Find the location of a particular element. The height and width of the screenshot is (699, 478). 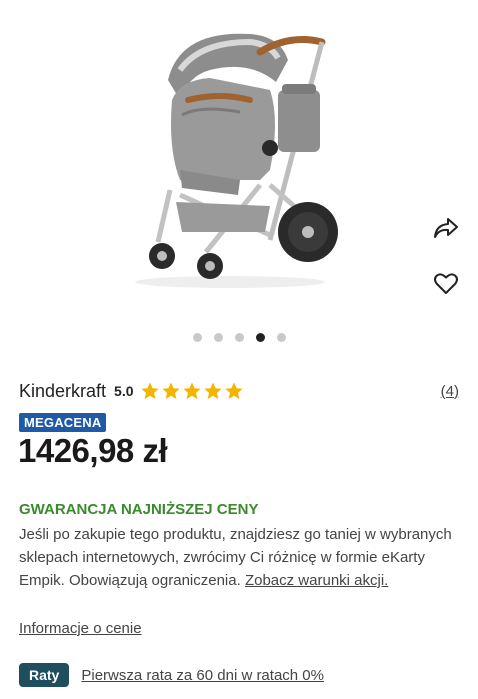

gallery-pagination is located at coordinates (239, 337).